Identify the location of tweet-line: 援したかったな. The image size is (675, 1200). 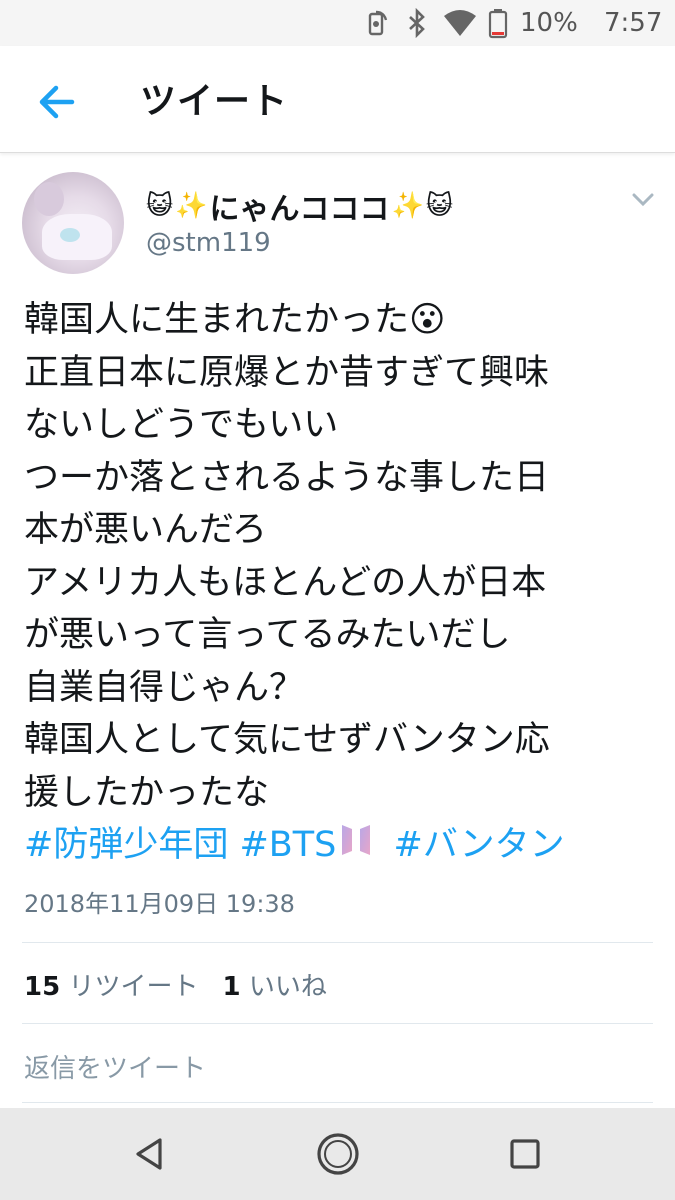
(147, 792).